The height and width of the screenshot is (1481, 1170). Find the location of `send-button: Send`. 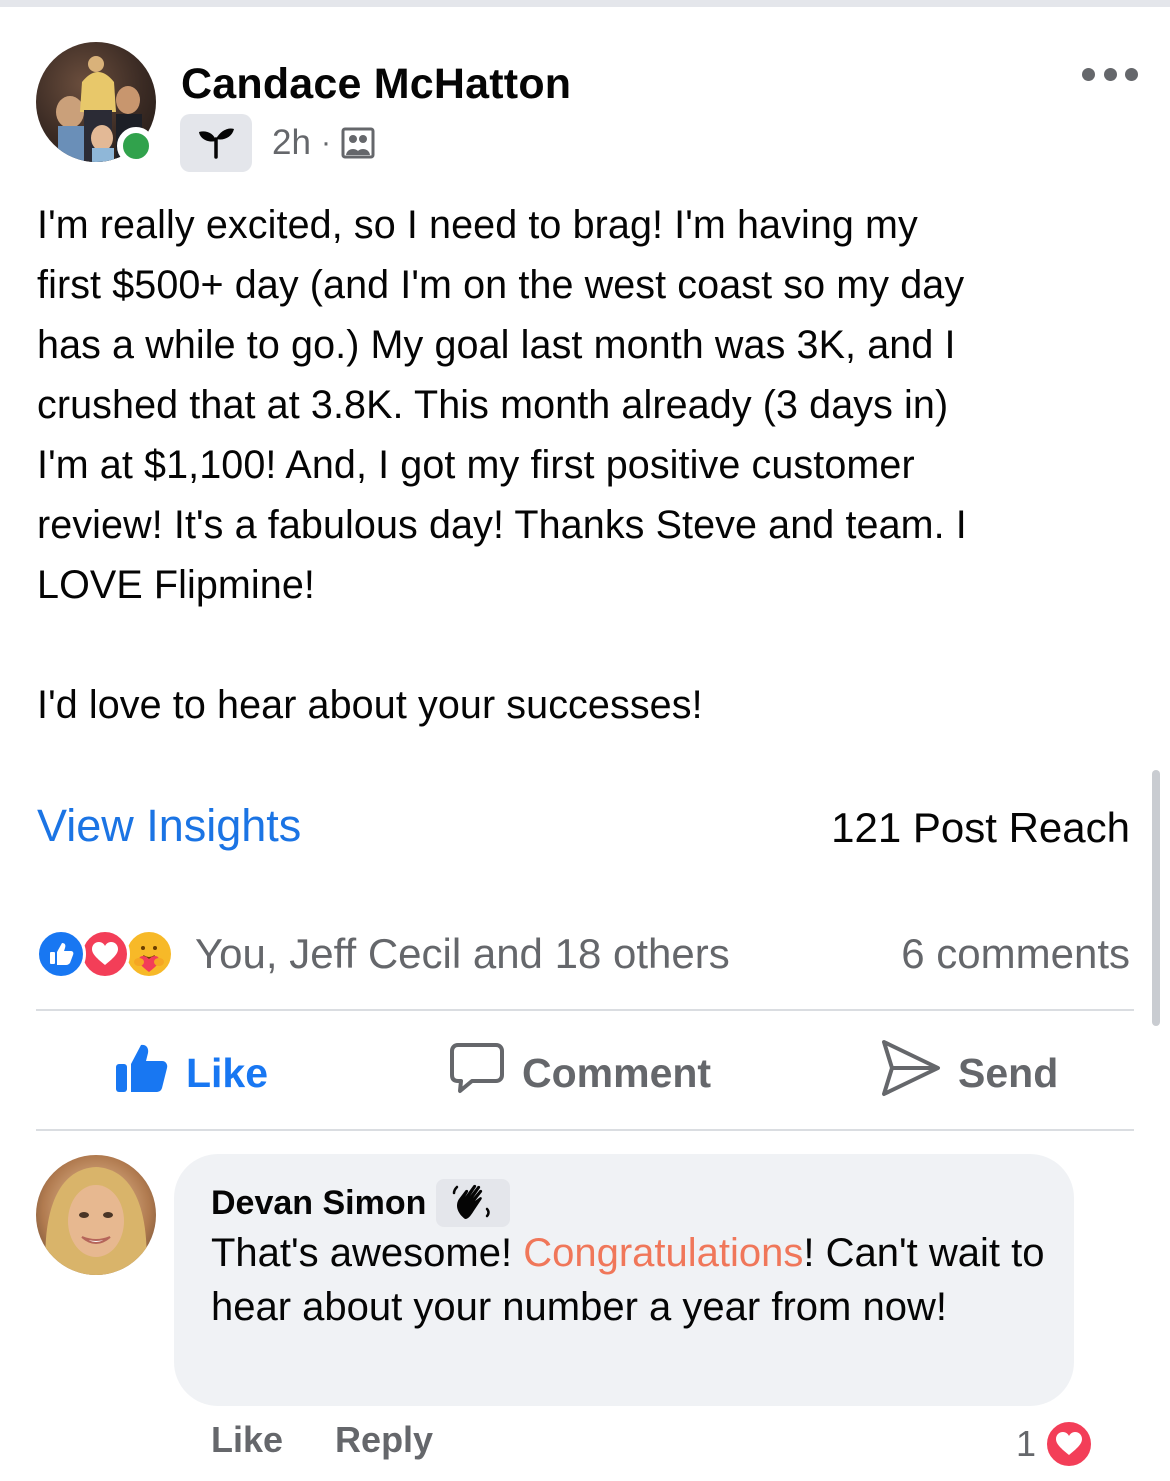

send-button: Send is located at coordinates (969, 1073).